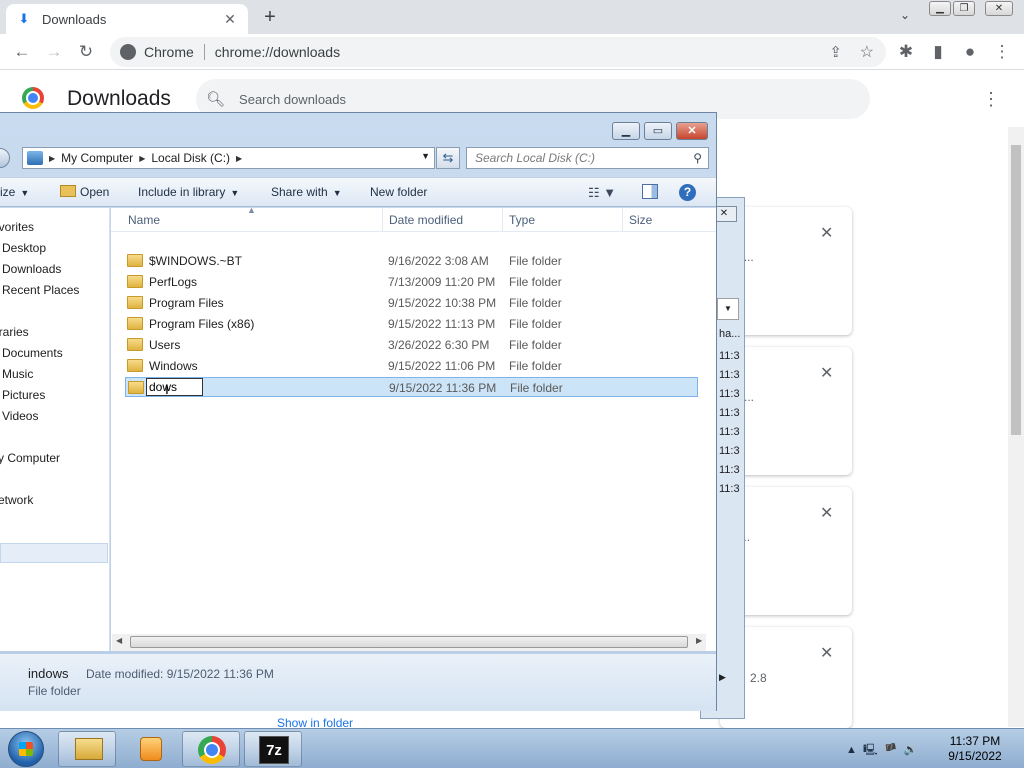 The width and height of the screenshot is (1024, 768). Describe the element at coordinates (167, 389) in the screenshot. I see `text-cursor-icon: I` at that location.